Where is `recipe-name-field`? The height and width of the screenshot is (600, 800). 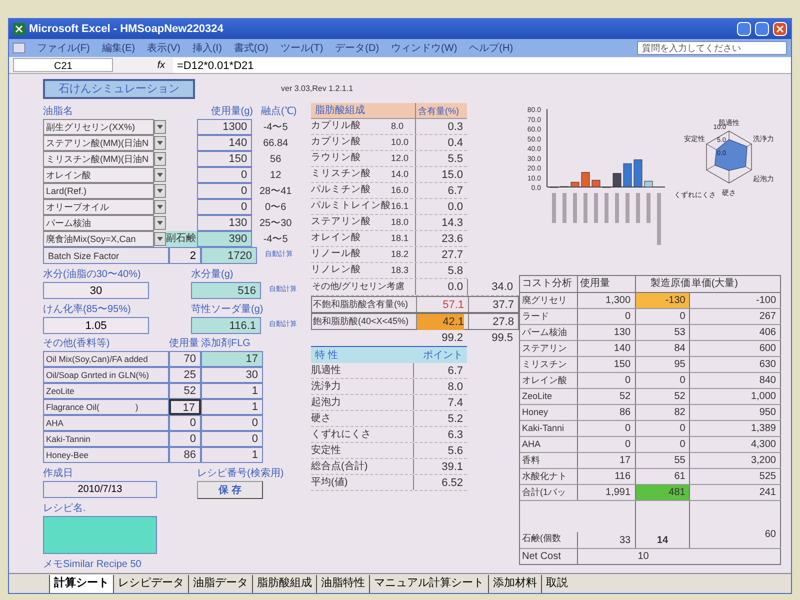
recipe-name-field is located at coordinates (100, 535).